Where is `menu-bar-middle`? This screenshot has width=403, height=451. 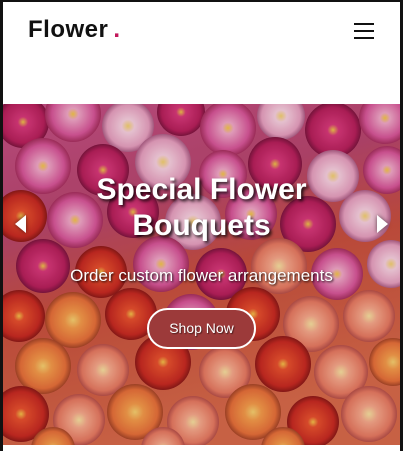
menu-bar-middle is located at coordinates (364, 31).